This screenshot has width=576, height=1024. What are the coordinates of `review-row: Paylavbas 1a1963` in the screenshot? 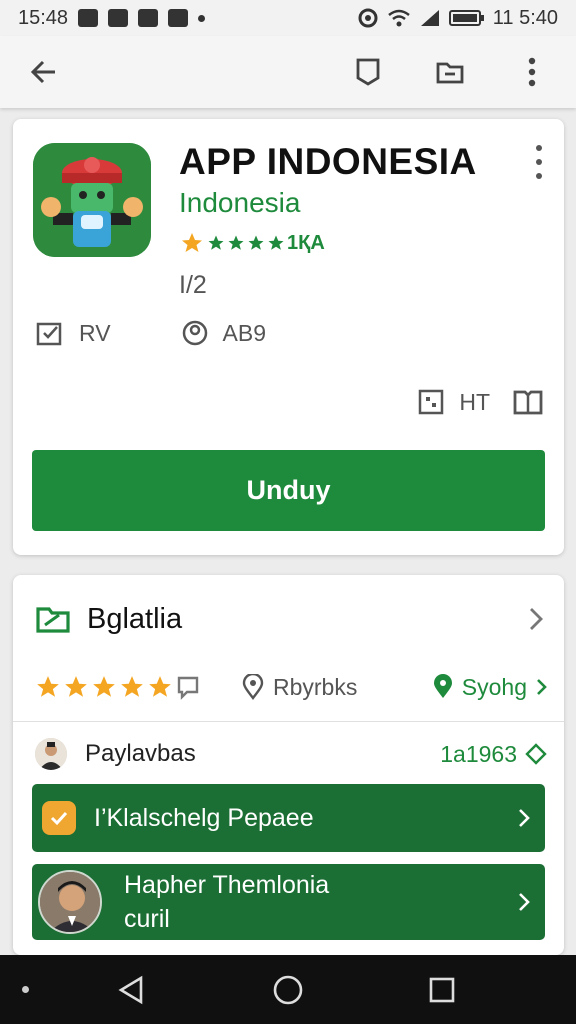 It's located at (291, 754).